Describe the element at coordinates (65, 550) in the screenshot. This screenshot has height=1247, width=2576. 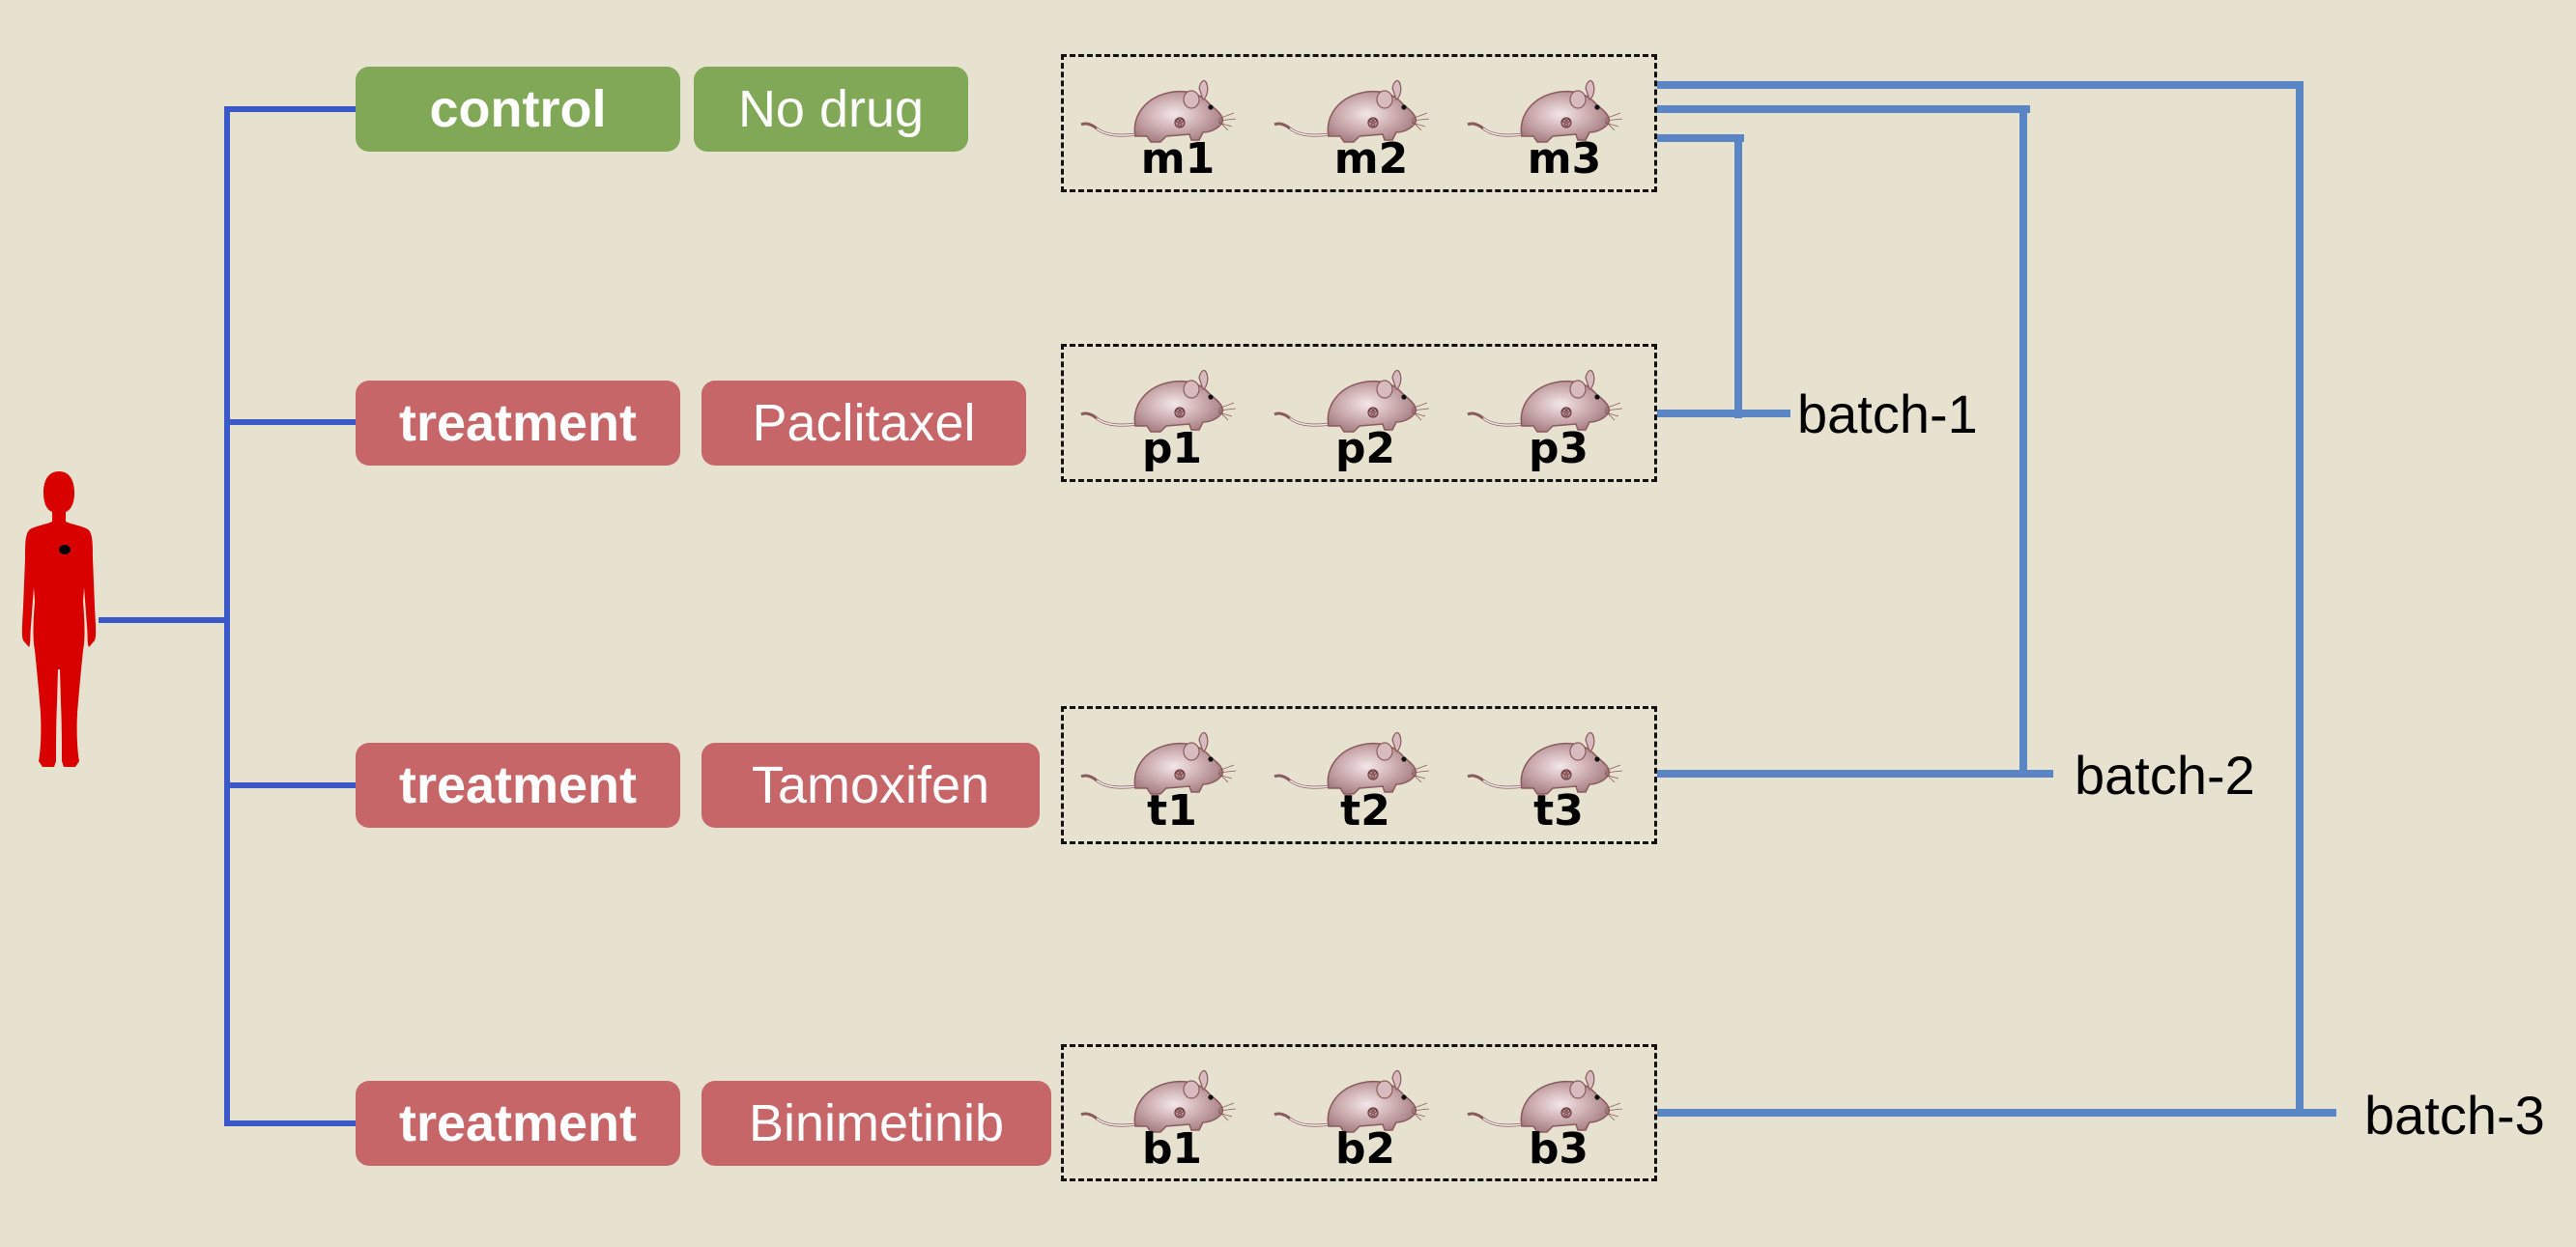
I see `tumor-icon` at that location.